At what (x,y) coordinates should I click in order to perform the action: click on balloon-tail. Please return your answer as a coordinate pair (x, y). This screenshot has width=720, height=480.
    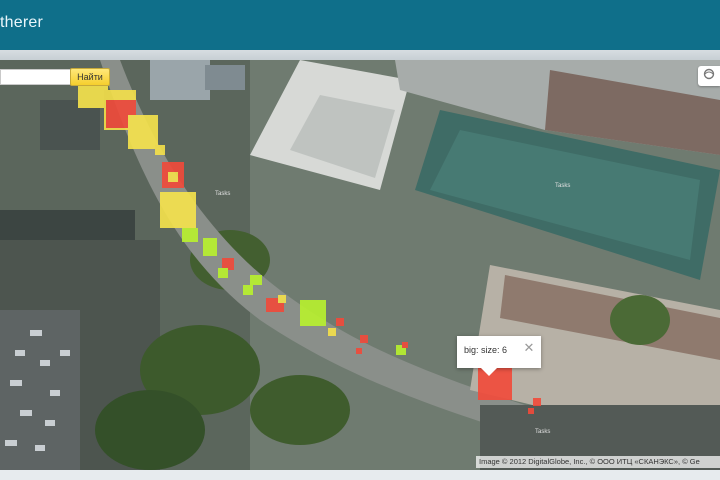
    Looking at the image, I should click on (489, 372).